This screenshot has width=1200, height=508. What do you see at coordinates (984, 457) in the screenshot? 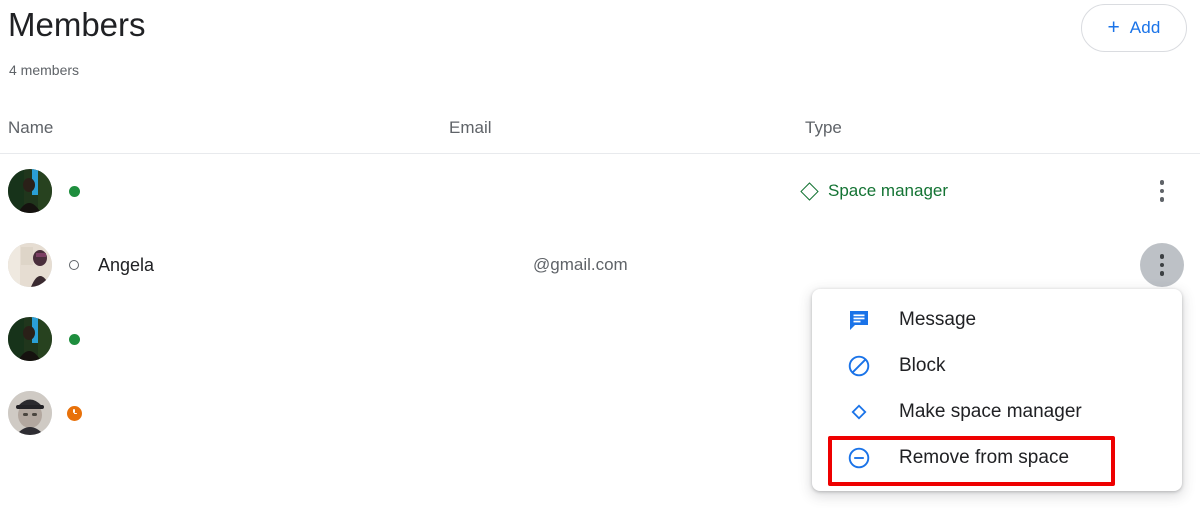
I see `menu-item-label: Remove from space` at bounding box center [984, 457].